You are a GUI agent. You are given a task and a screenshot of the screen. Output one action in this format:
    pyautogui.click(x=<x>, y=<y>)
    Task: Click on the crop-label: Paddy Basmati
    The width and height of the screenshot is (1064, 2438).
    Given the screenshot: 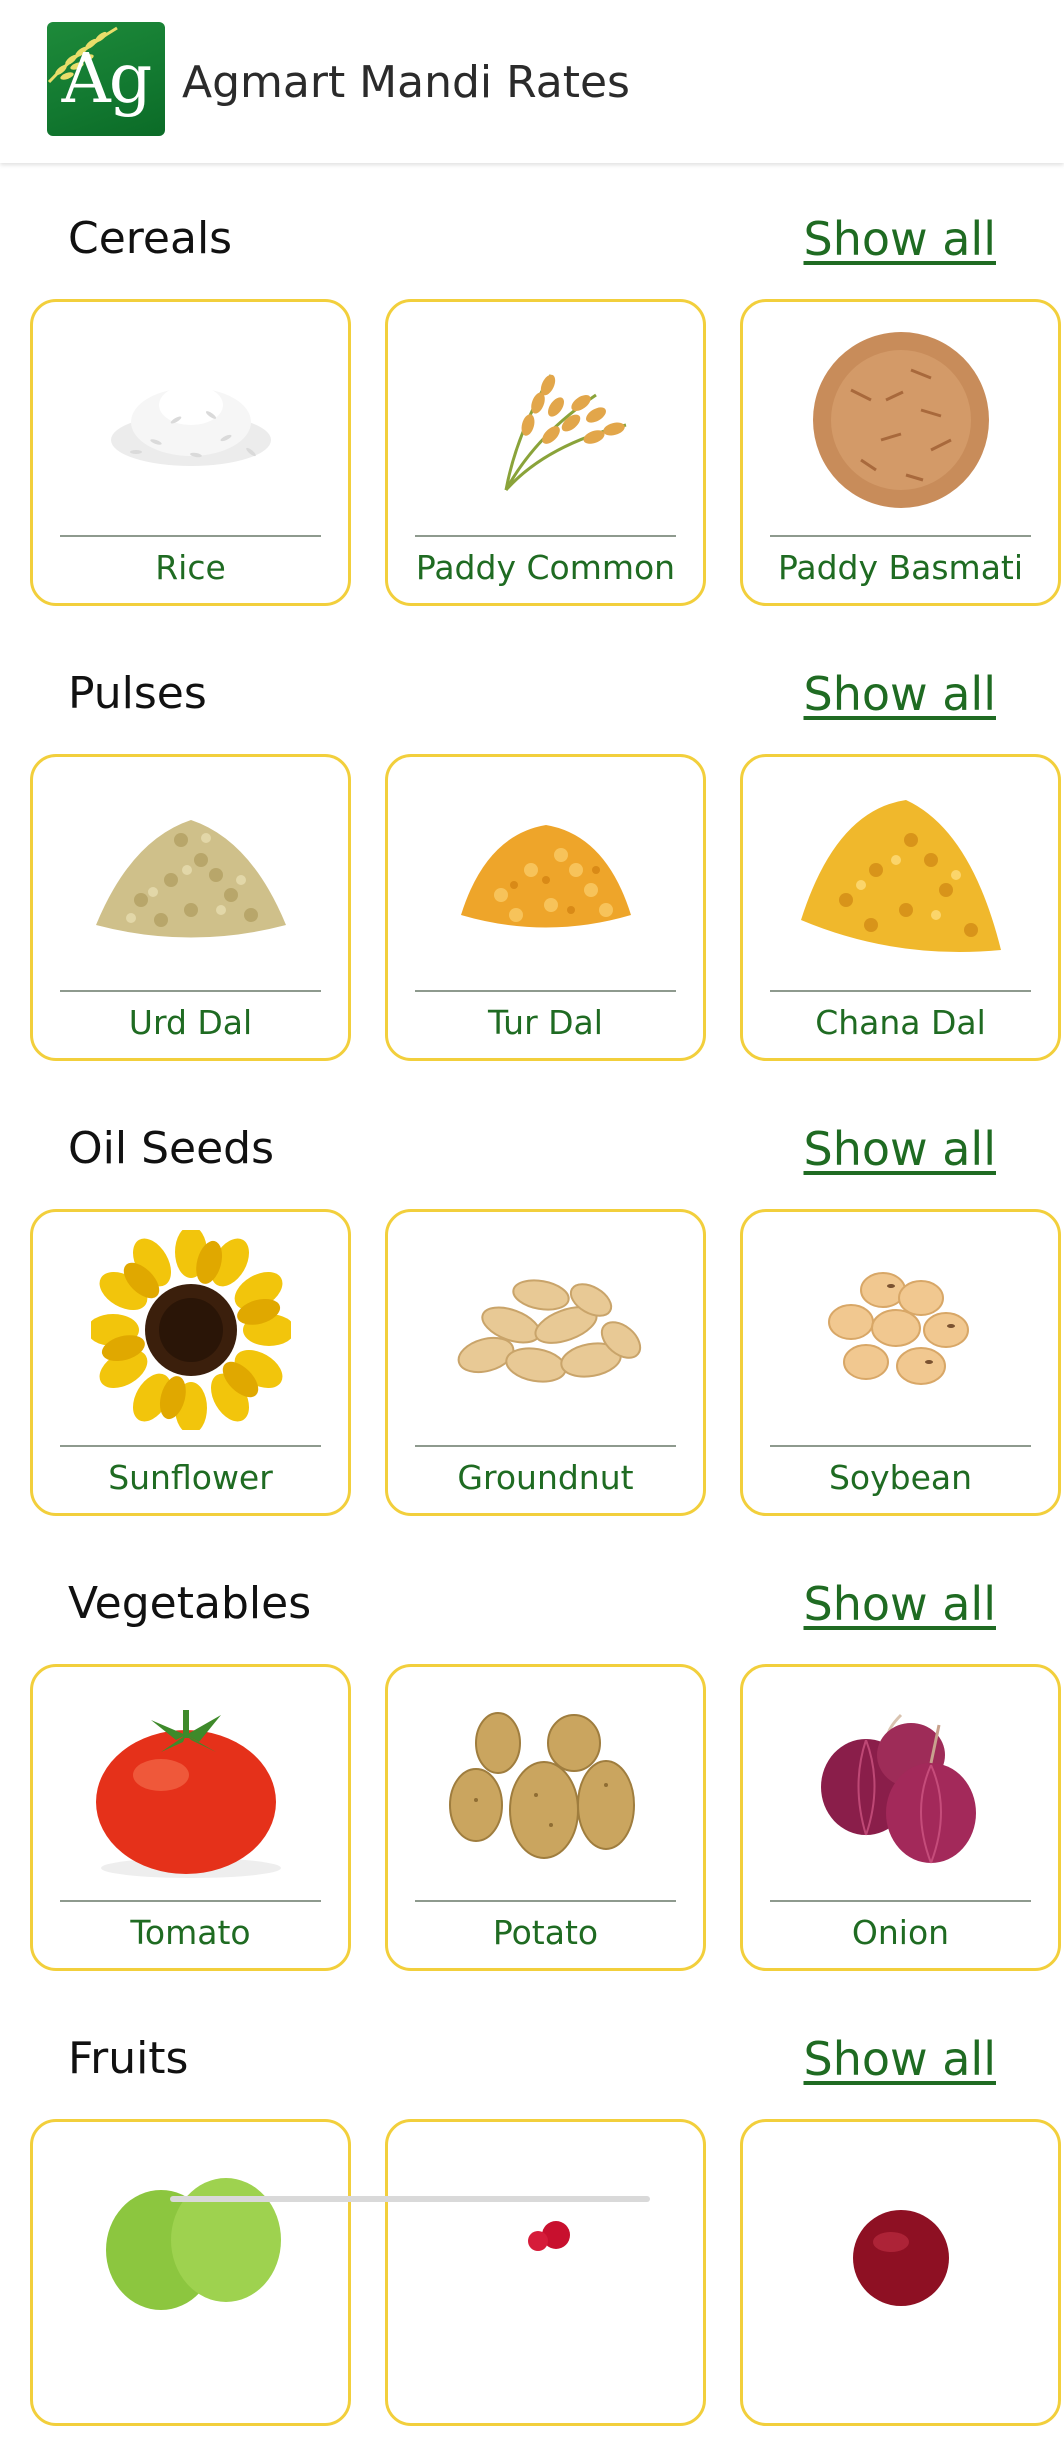 What is the action you would take?
    pyautogui.click(x=900, y=567)
    